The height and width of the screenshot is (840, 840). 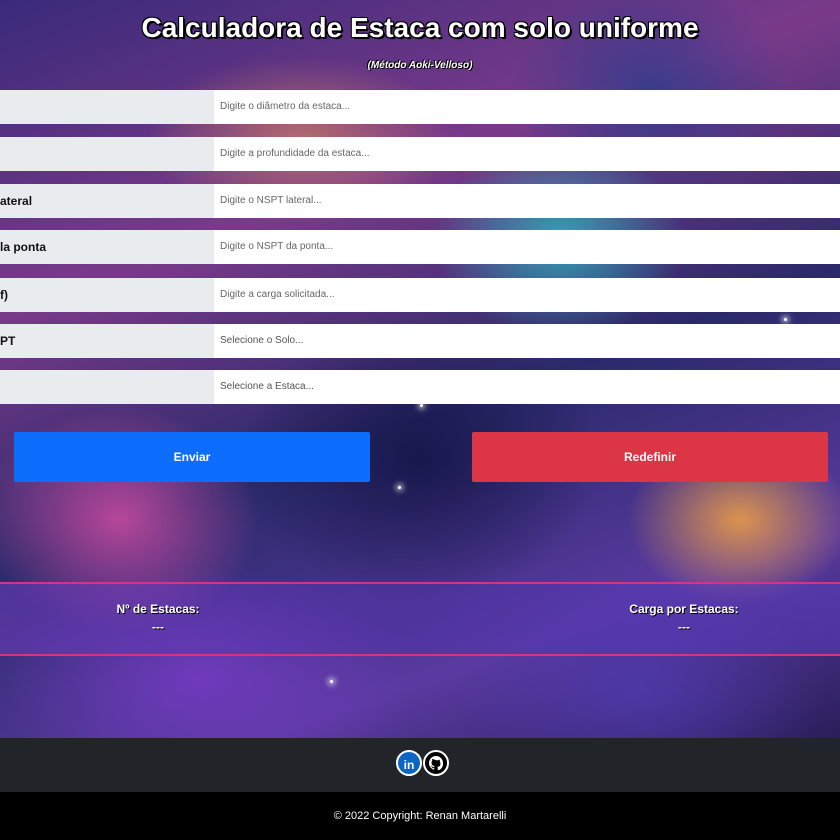 What do you see at coordinates (158, 618) in the screenshot?
I see `piles-result: Nº de Estacas: ---` at bounding box center [158, 618].